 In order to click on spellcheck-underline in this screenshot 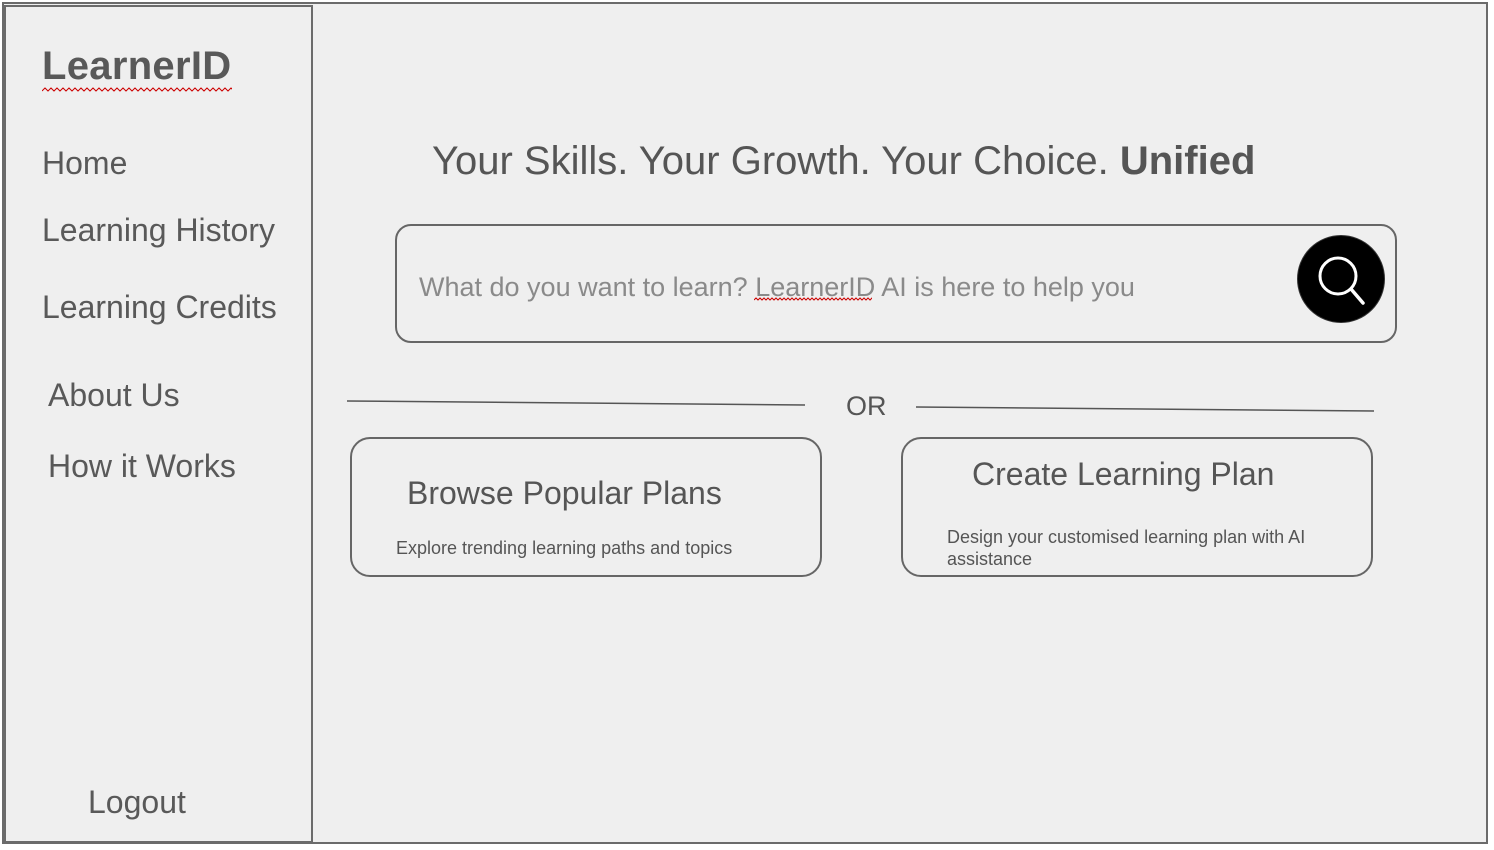, I will do `click(137, 89)`.